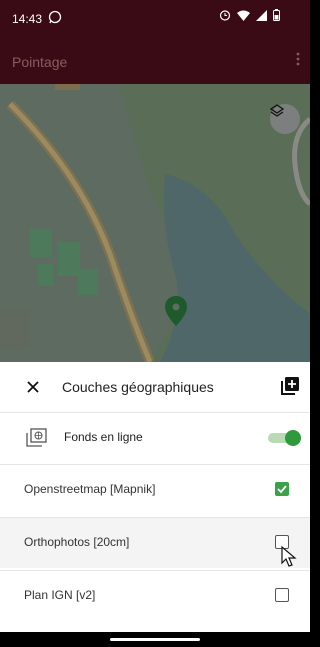 The height and width of the screenshot is (647, 320). Describe the element at coordinates (282, 595) in the screenshot. I see `layer-checkbox-plan-ign` at that location.